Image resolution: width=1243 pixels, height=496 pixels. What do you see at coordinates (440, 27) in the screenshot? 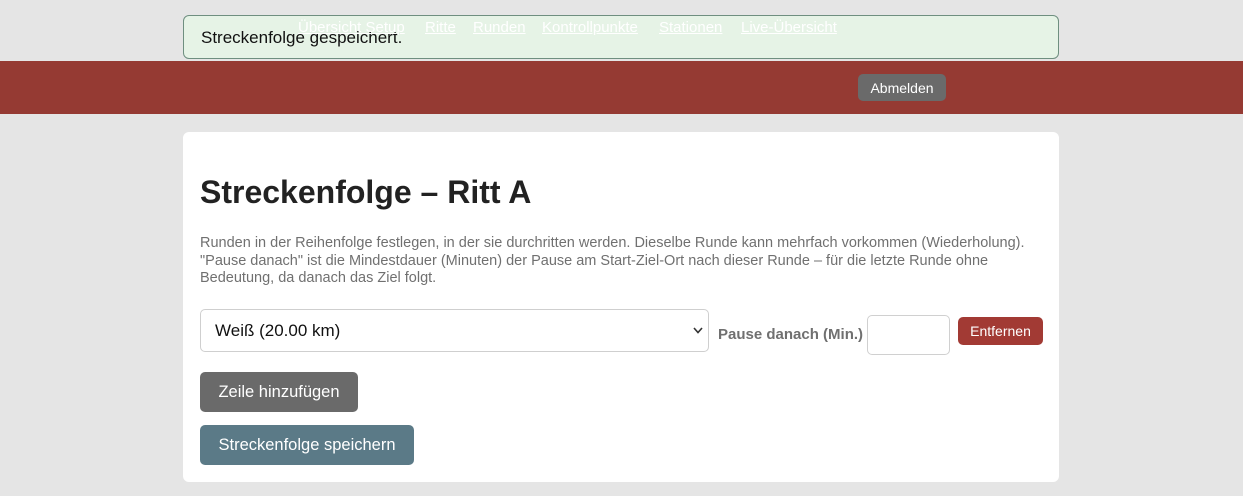
I see `nav-link-ritte: Ritte` at bounding box center [440, 27].